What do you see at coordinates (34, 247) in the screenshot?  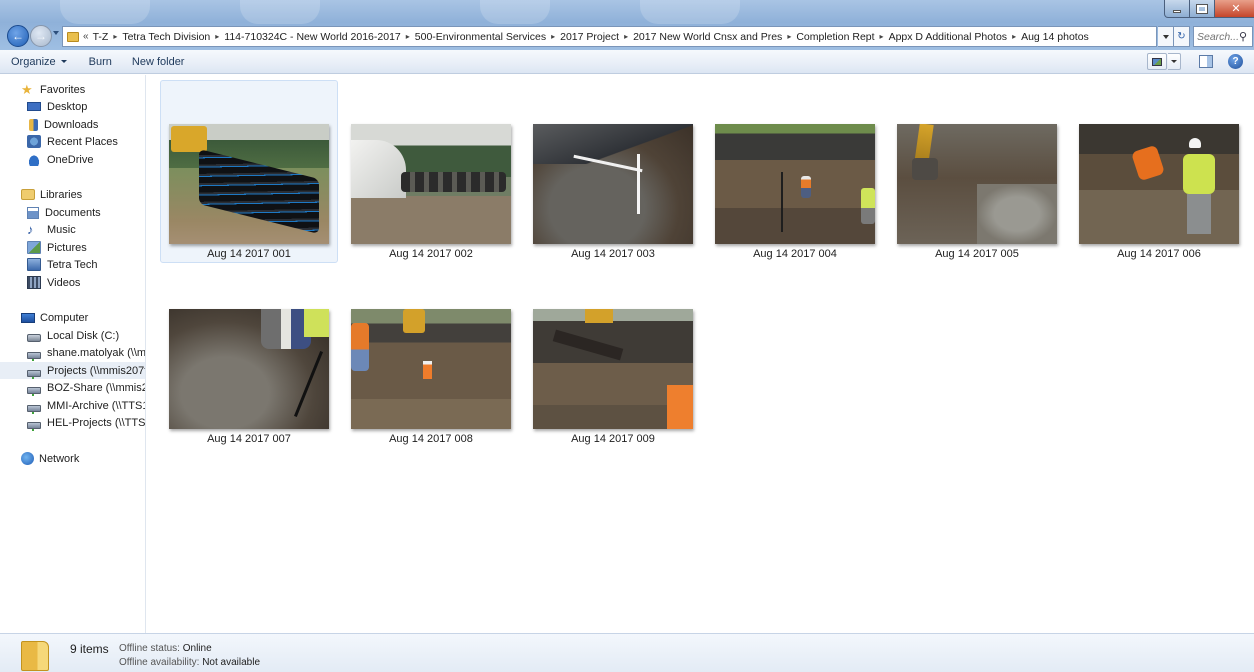 I see `pictures-icon` at bounding box center [34, 247].